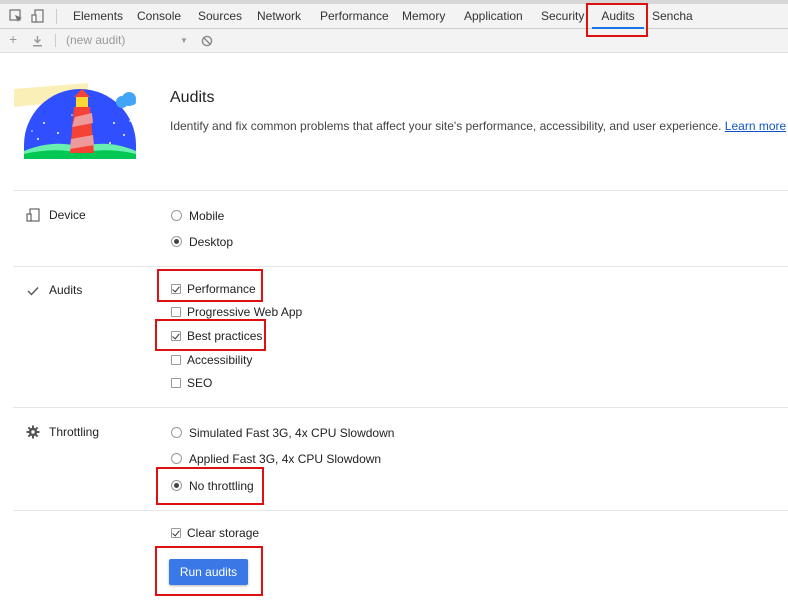  I want to click on audit-option-performance: Performance, so click(213, 289).